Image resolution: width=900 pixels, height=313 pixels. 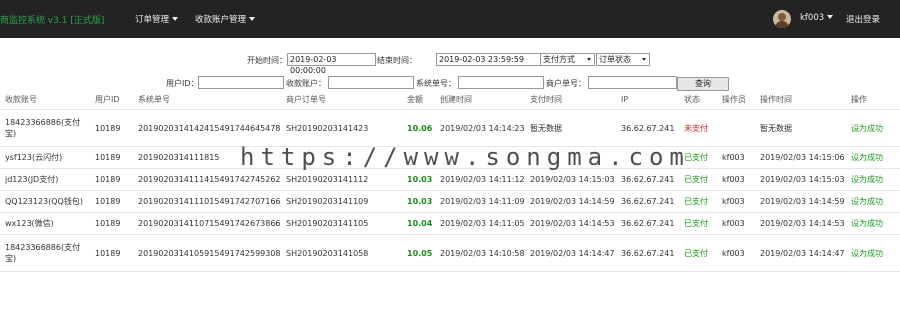 What do you see at coordinates (371, 82) in the screenshot?
I see `account-input` at bounding box center [371, 82].